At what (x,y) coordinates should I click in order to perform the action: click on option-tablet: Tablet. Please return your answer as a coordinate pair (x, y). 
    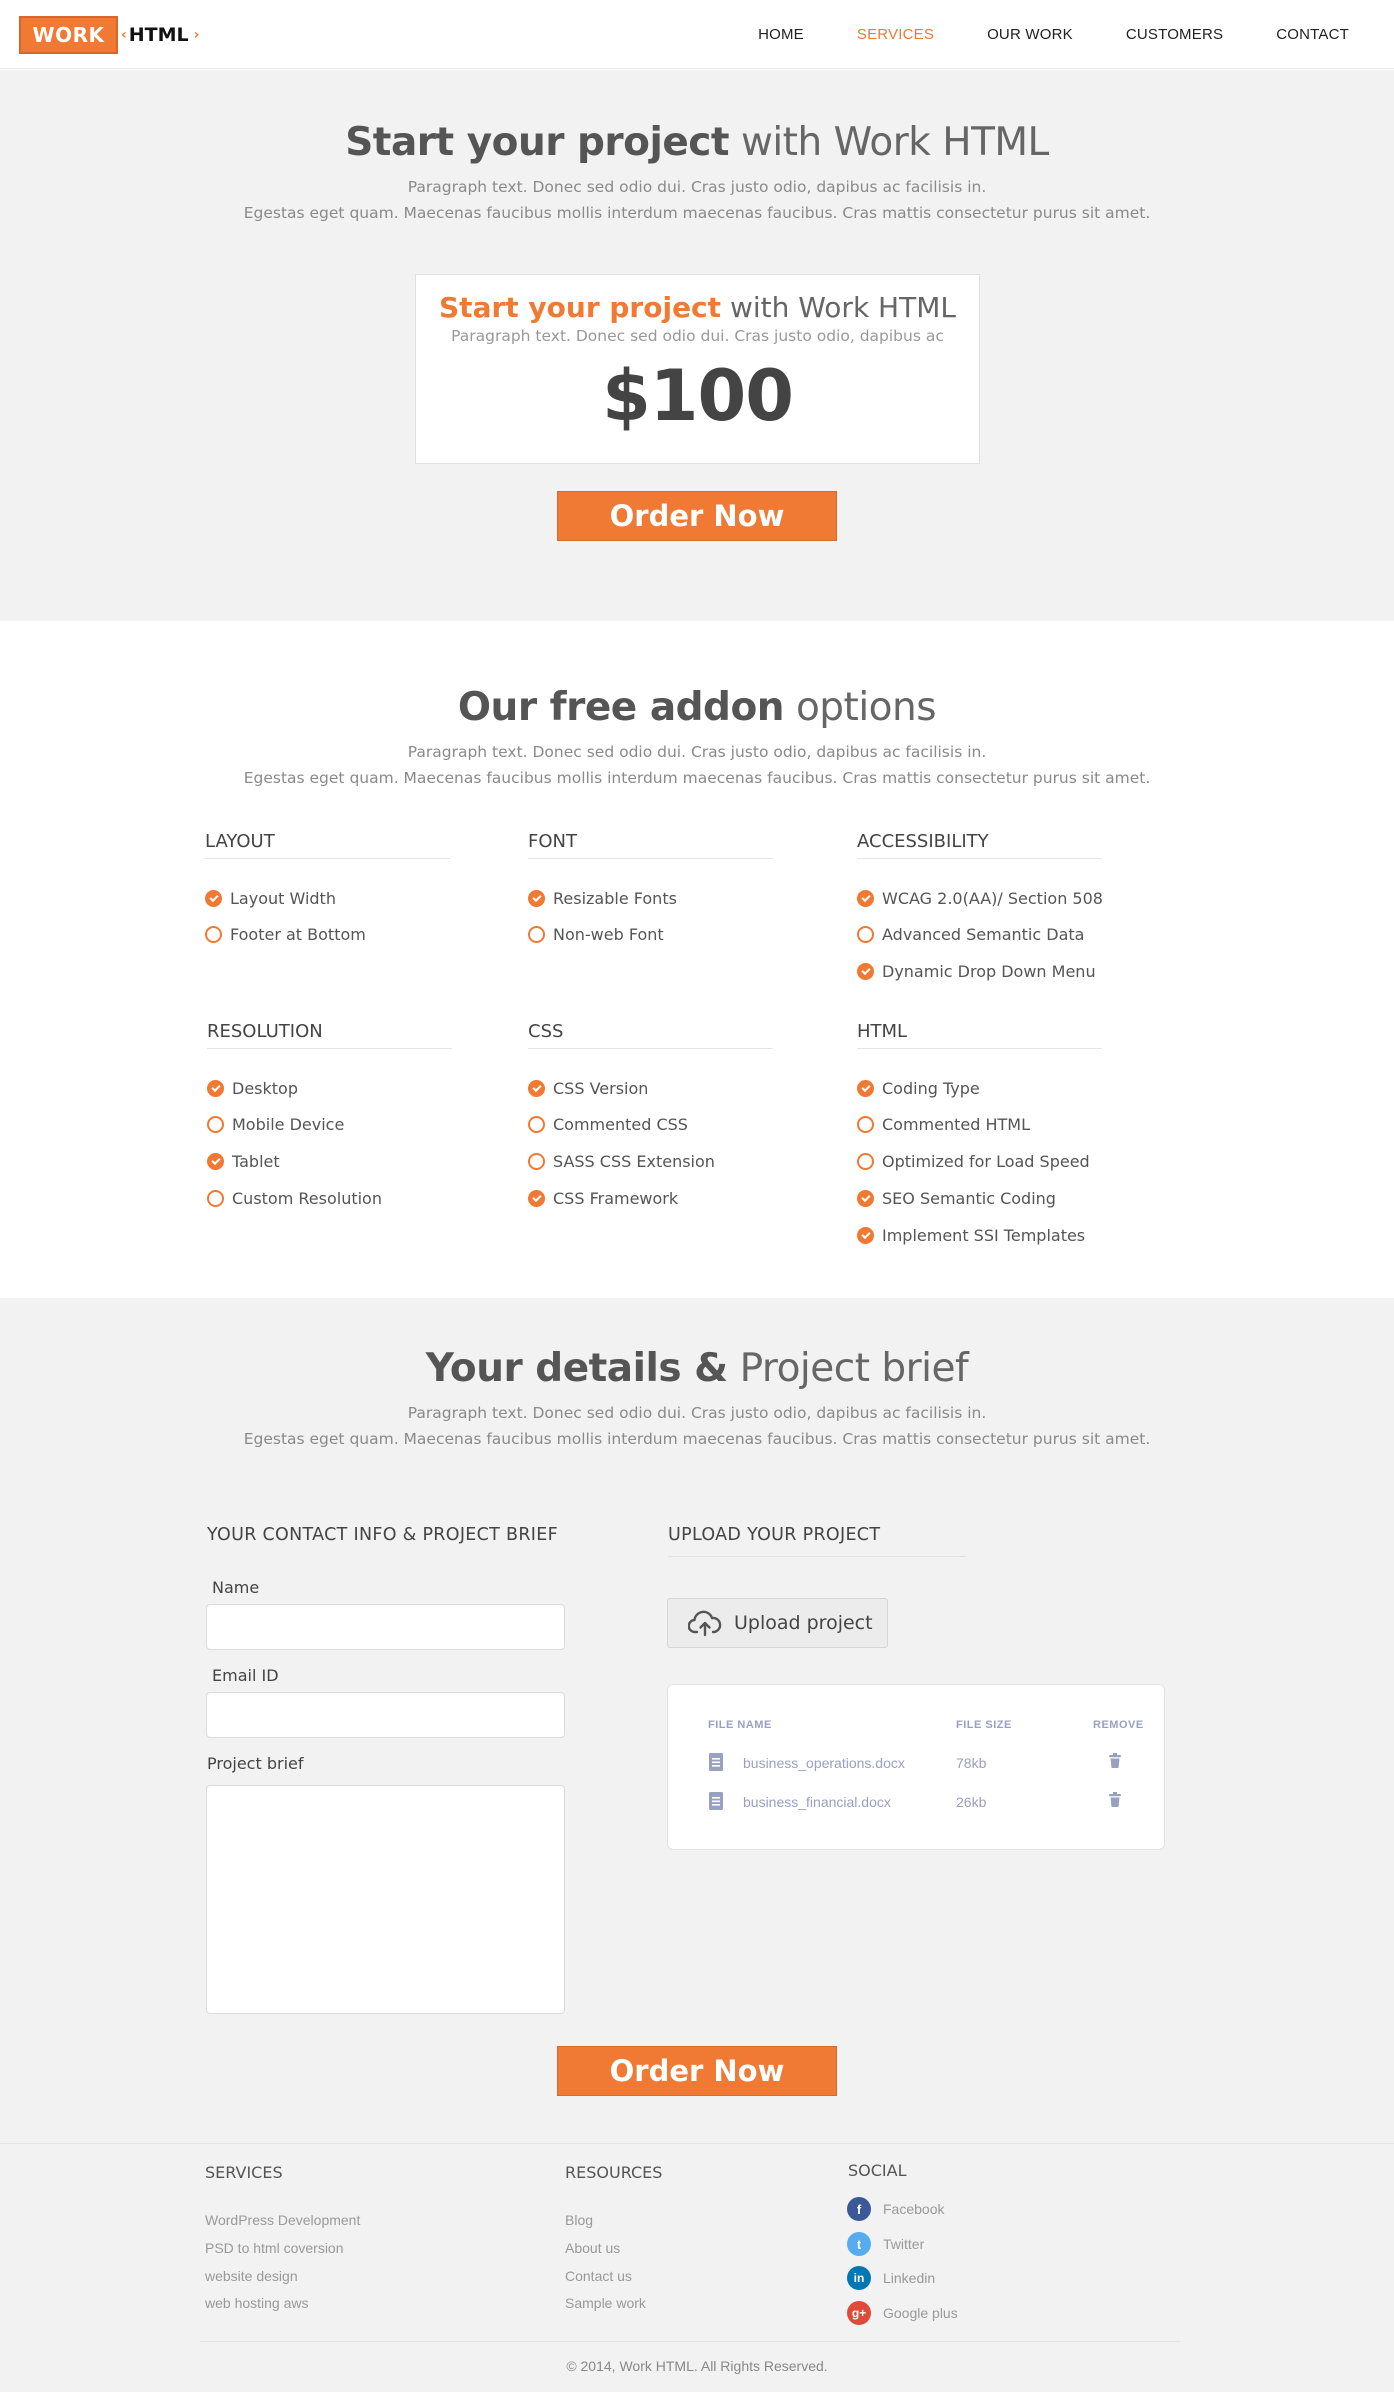
    Looking at the image, I should click on (243, 1161).